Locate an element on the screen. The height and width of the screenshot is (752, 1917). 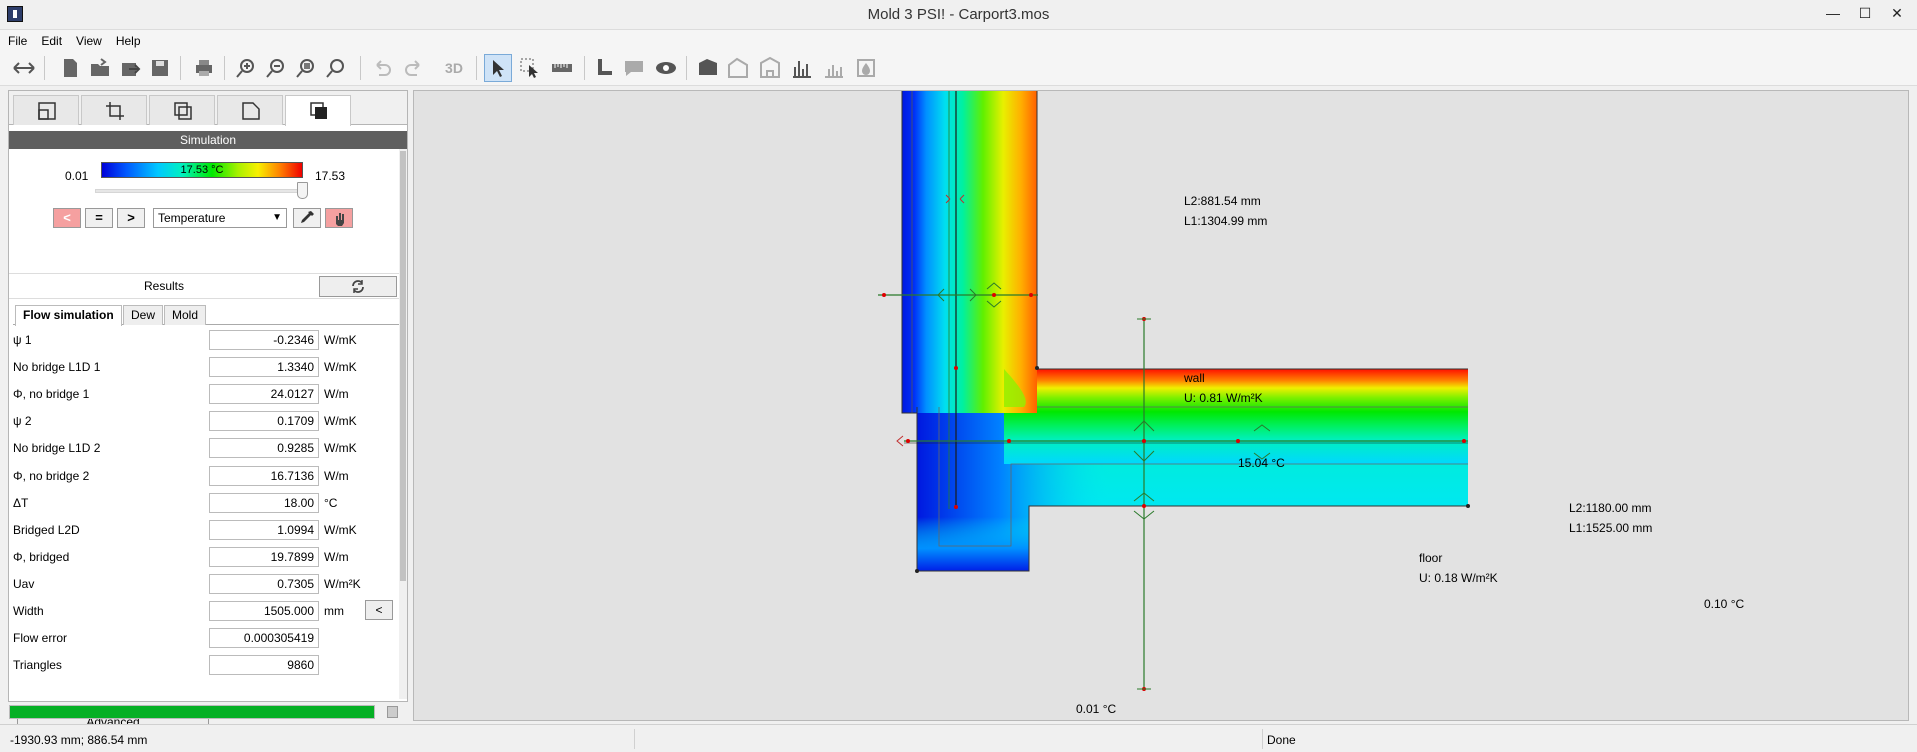
result-value-field: 18.00 is located at coordinates (264, 502).